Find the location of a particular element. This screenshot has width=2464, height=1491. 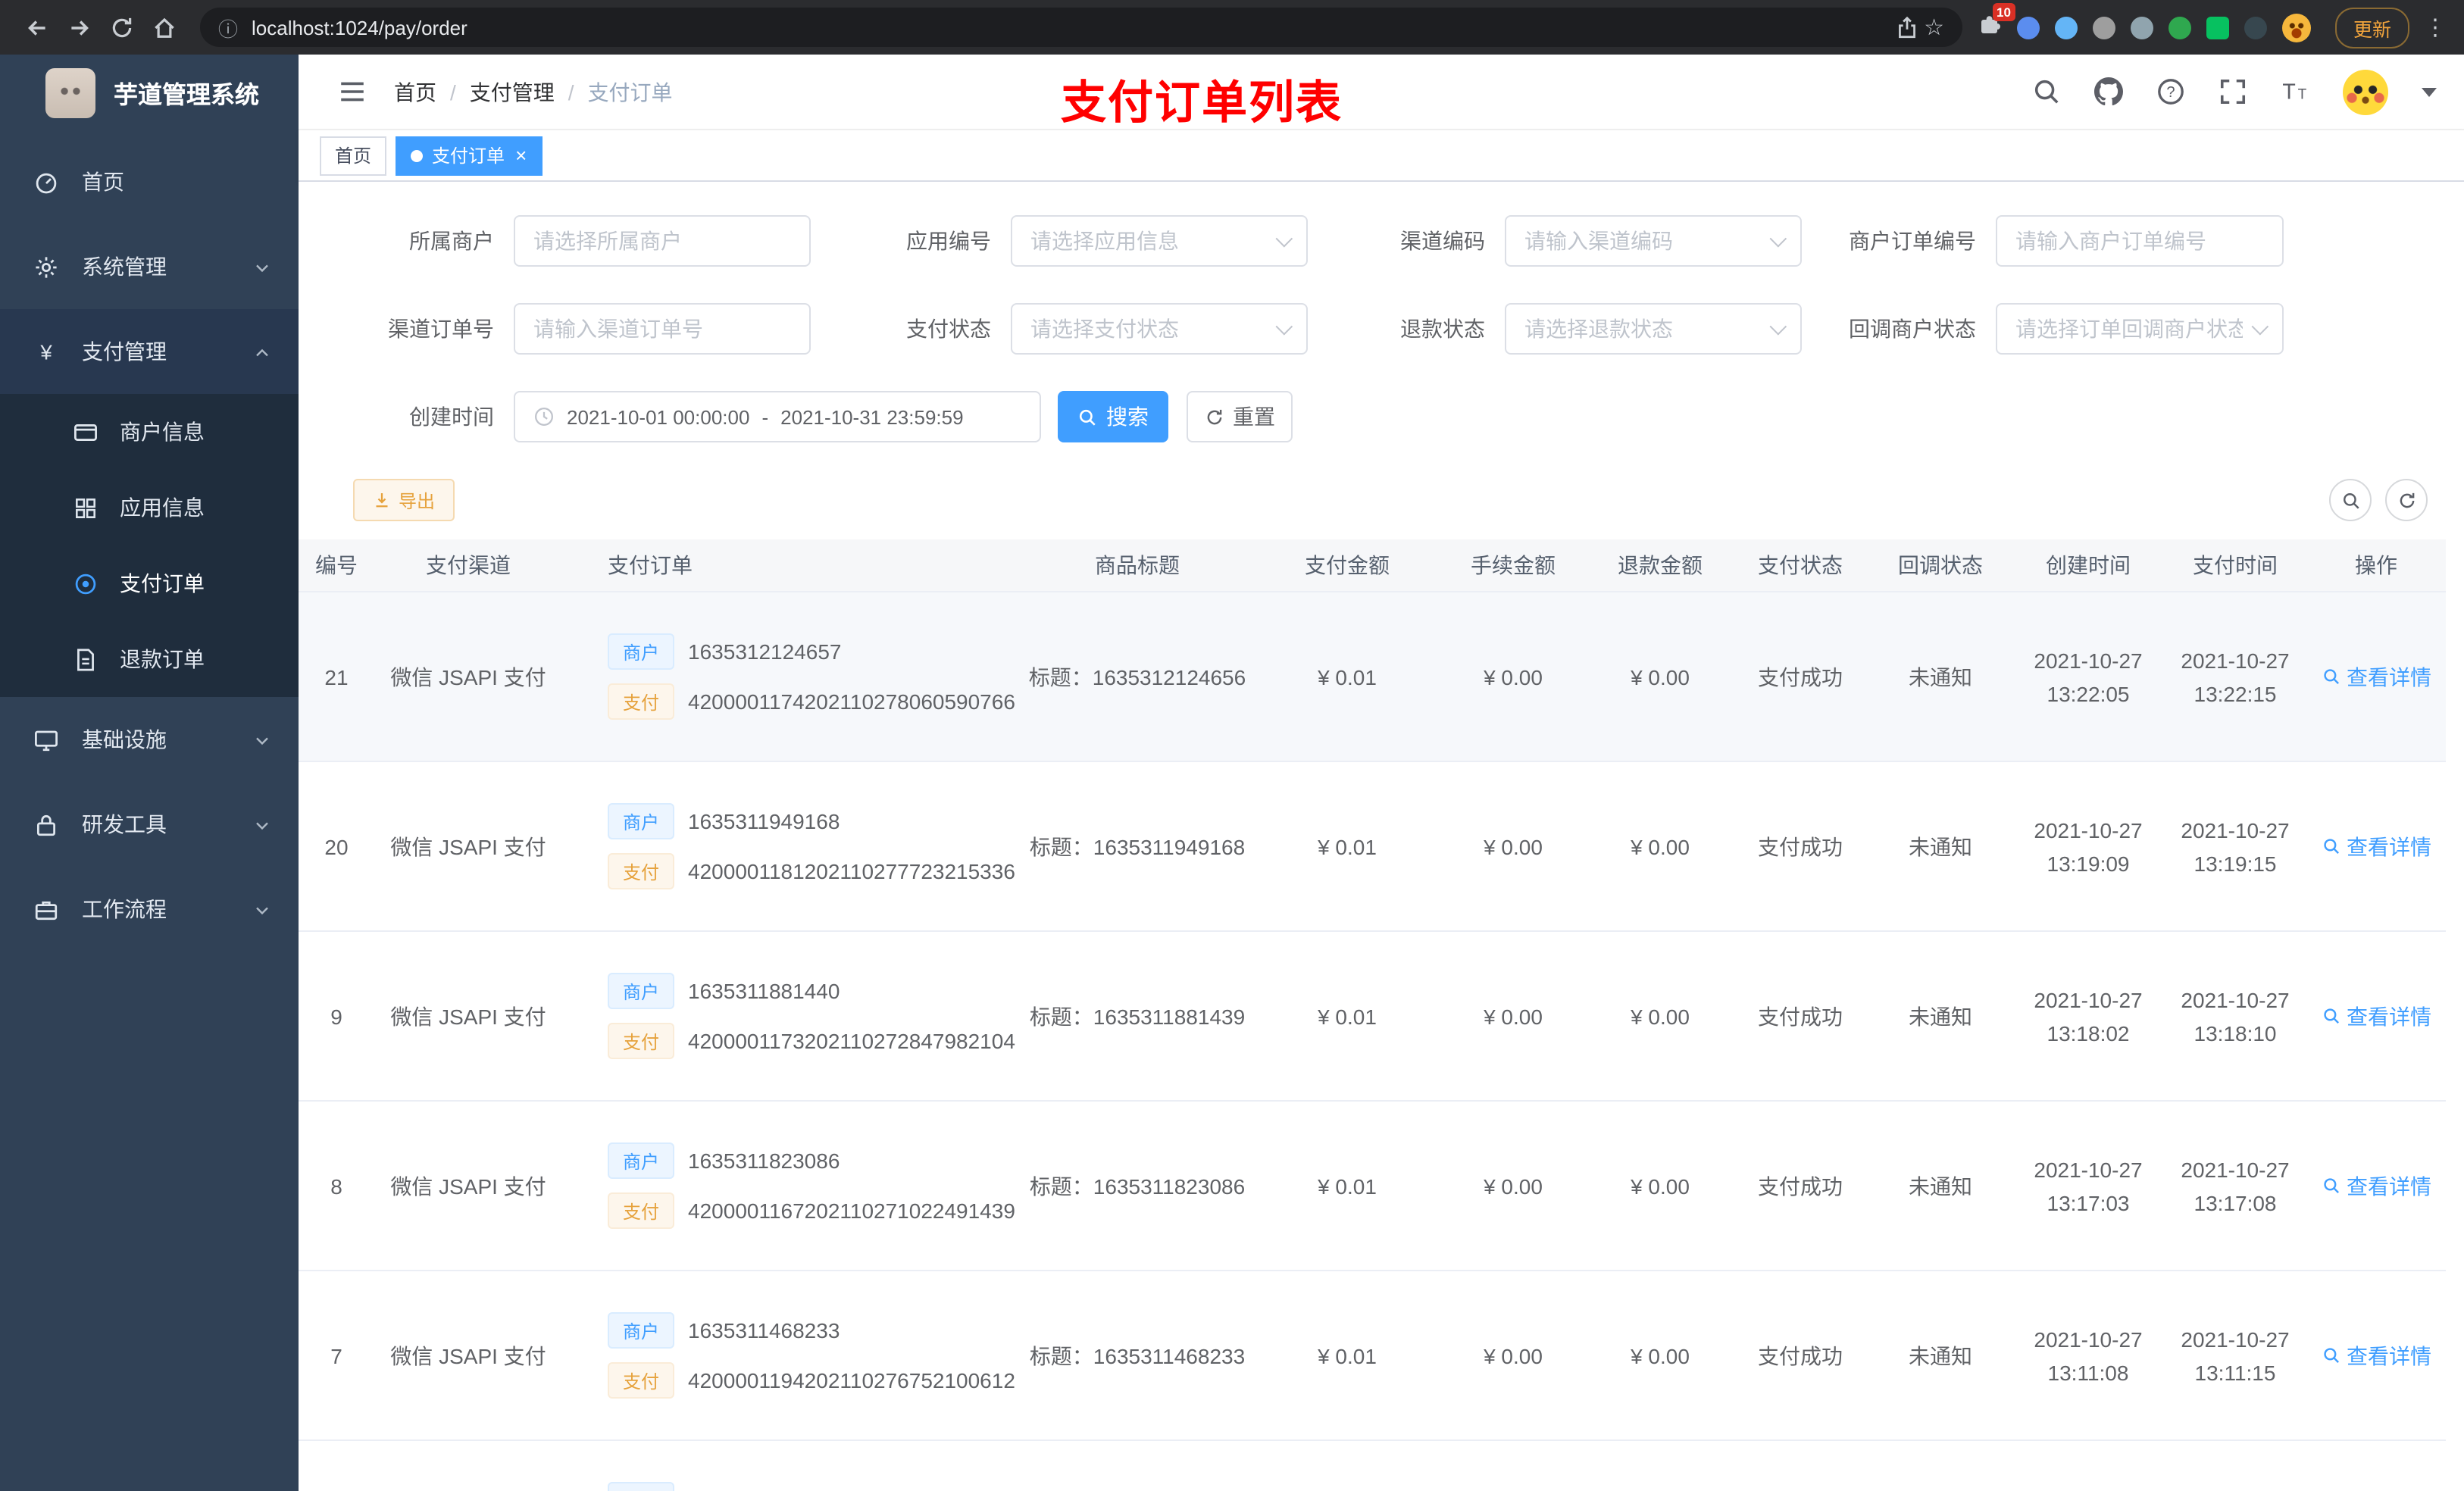

search-icon is located at coordinates (2046, 91).